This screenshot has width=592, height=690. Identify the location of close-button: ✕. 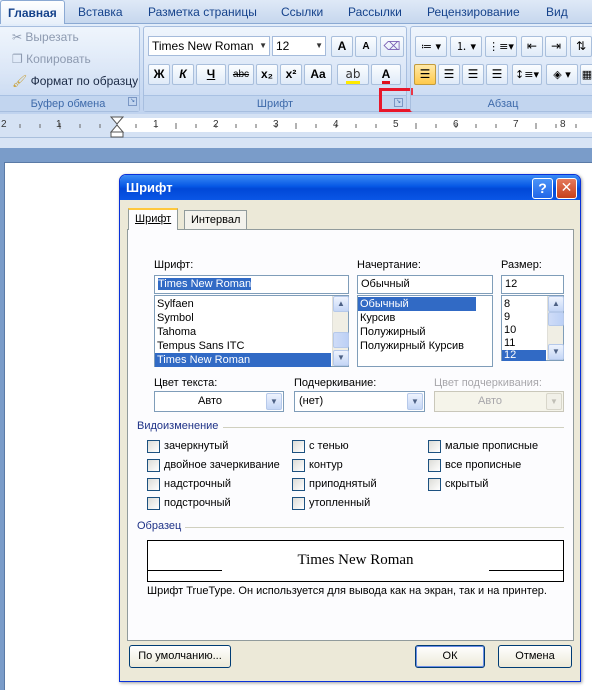
(566, 188).